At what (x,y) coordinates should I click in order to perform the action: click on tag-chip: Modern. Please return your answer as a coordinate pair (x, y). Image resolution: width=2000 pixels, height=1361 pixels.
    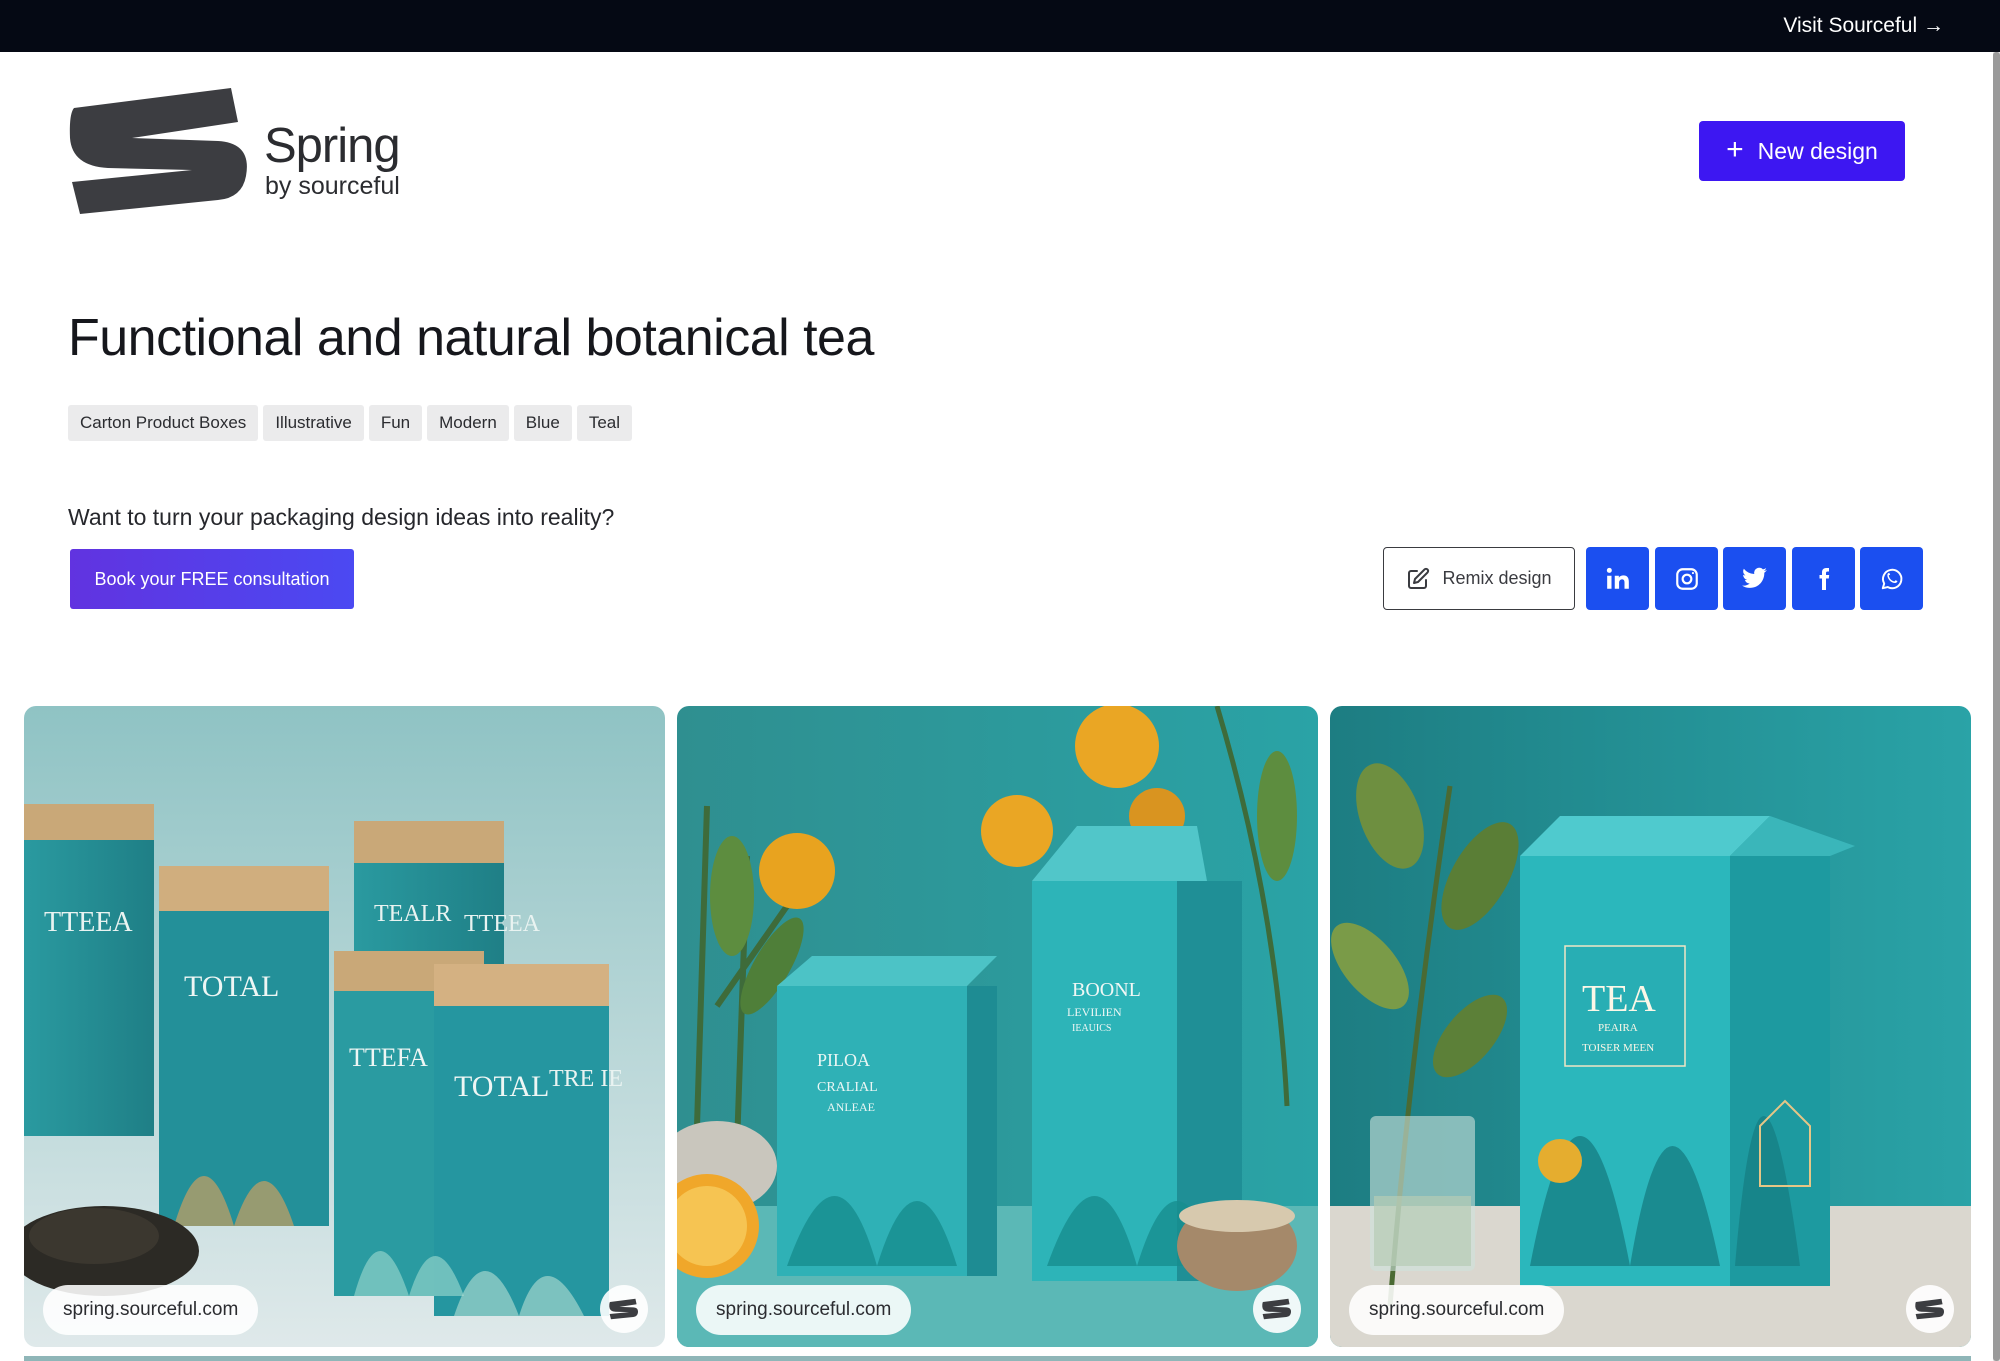
    Looking at the image, I should click on (468, 423).